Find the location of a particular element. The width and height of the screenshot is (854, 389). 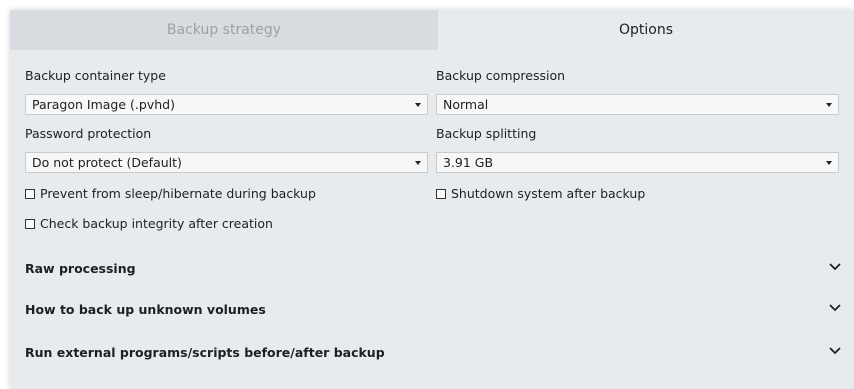

container-type-label: Backup container type is located at coordinates (95, 75).